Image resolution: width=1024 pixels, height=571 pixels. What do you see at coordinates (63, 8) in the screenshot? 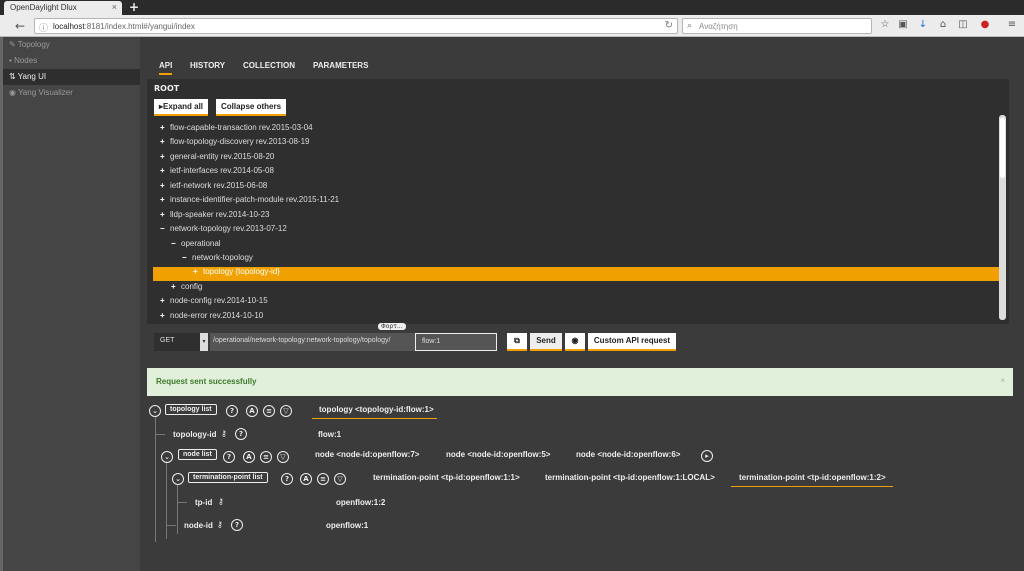
I see `browser-tab: OpenDaylight Dlux ×` at bounding box center [63, 8].